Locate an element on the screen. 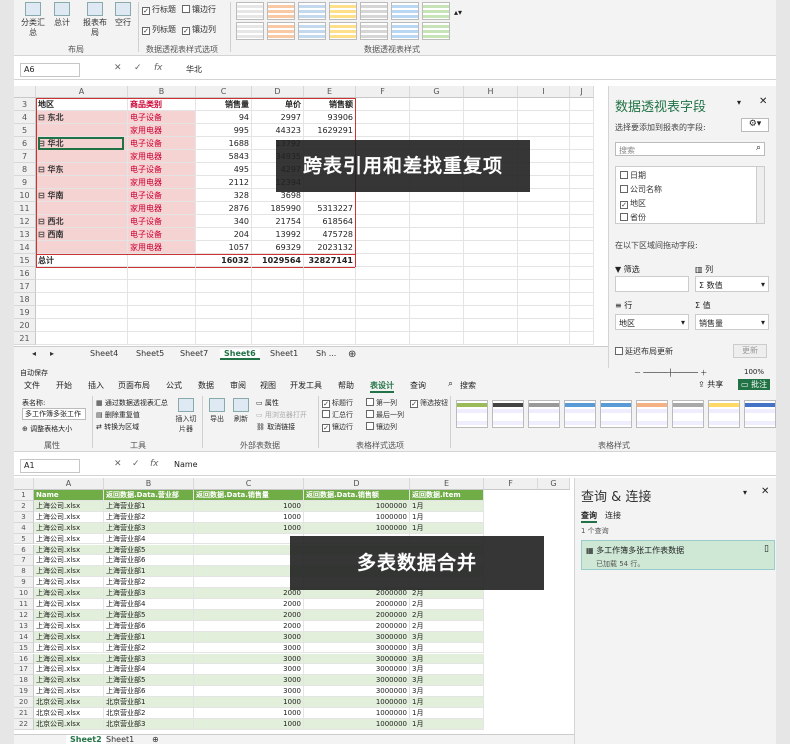  formula-input: 华北 is located at coordinates (194, 69).